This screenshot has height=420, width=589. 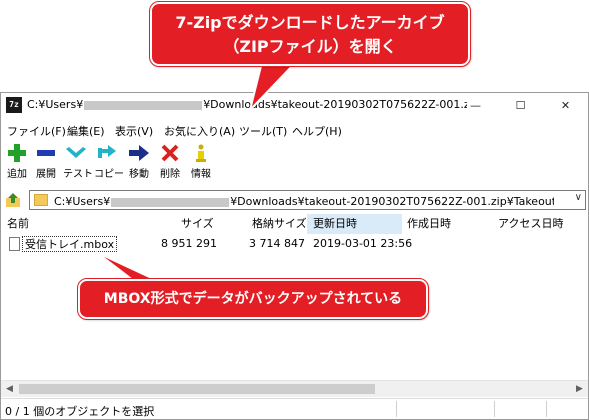 What do you see at coordinates (273, 87) in the screenshot?
I see `top-callout-pointer` at bounding box center [273, 87].